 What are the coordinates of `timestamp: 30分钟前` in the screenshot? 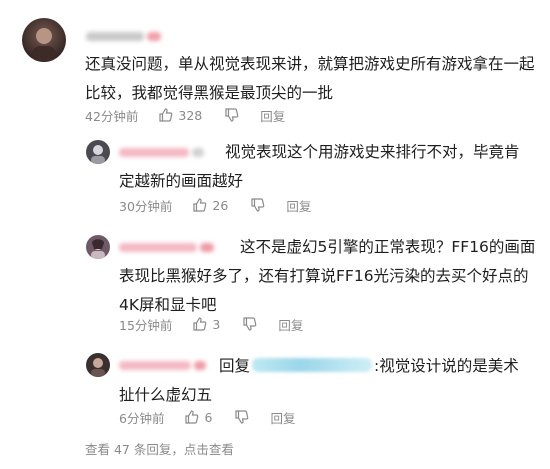 It's located at (146, 206).